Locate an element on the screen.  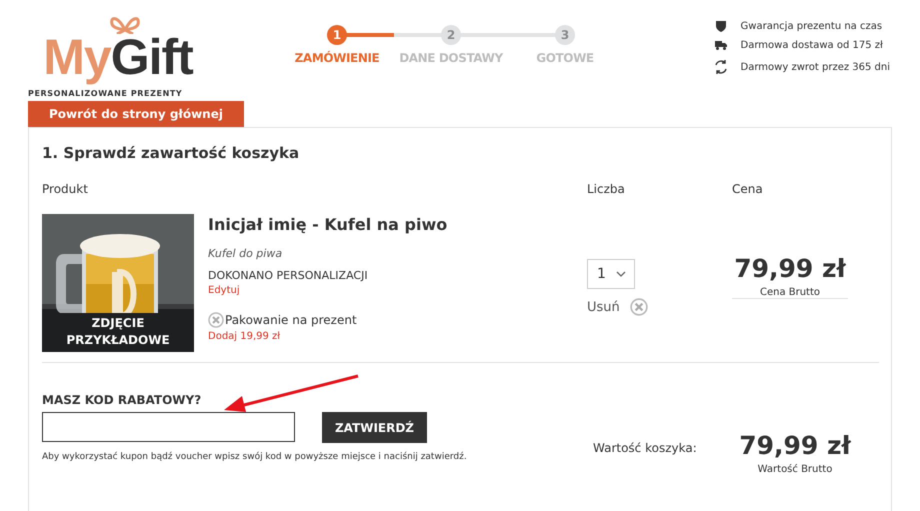
coupon-help-text: Aby wykorzystać kupon bądź voucher wpisz swój kod w powyższe miejsce i naciśnij zatwierdź. is located at coordinates (255, 457).